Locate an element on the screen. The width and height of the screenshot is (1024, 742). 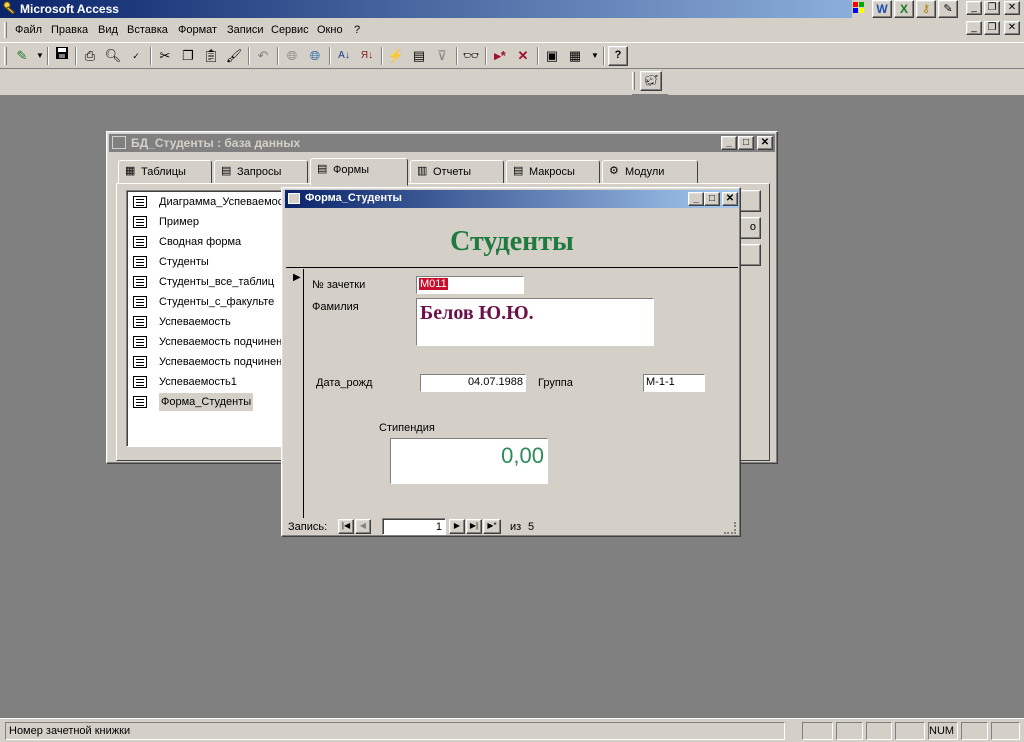
excel-icon: X is located at coordinates (904, 9).